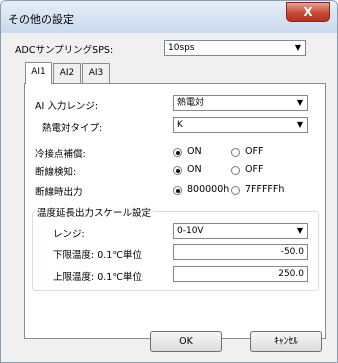  What do you see at coordinates (64, 50) in the screenshot?
I see `adc-sps-label: ADCサンプリングSPS:` at bounding box center [64, 50].